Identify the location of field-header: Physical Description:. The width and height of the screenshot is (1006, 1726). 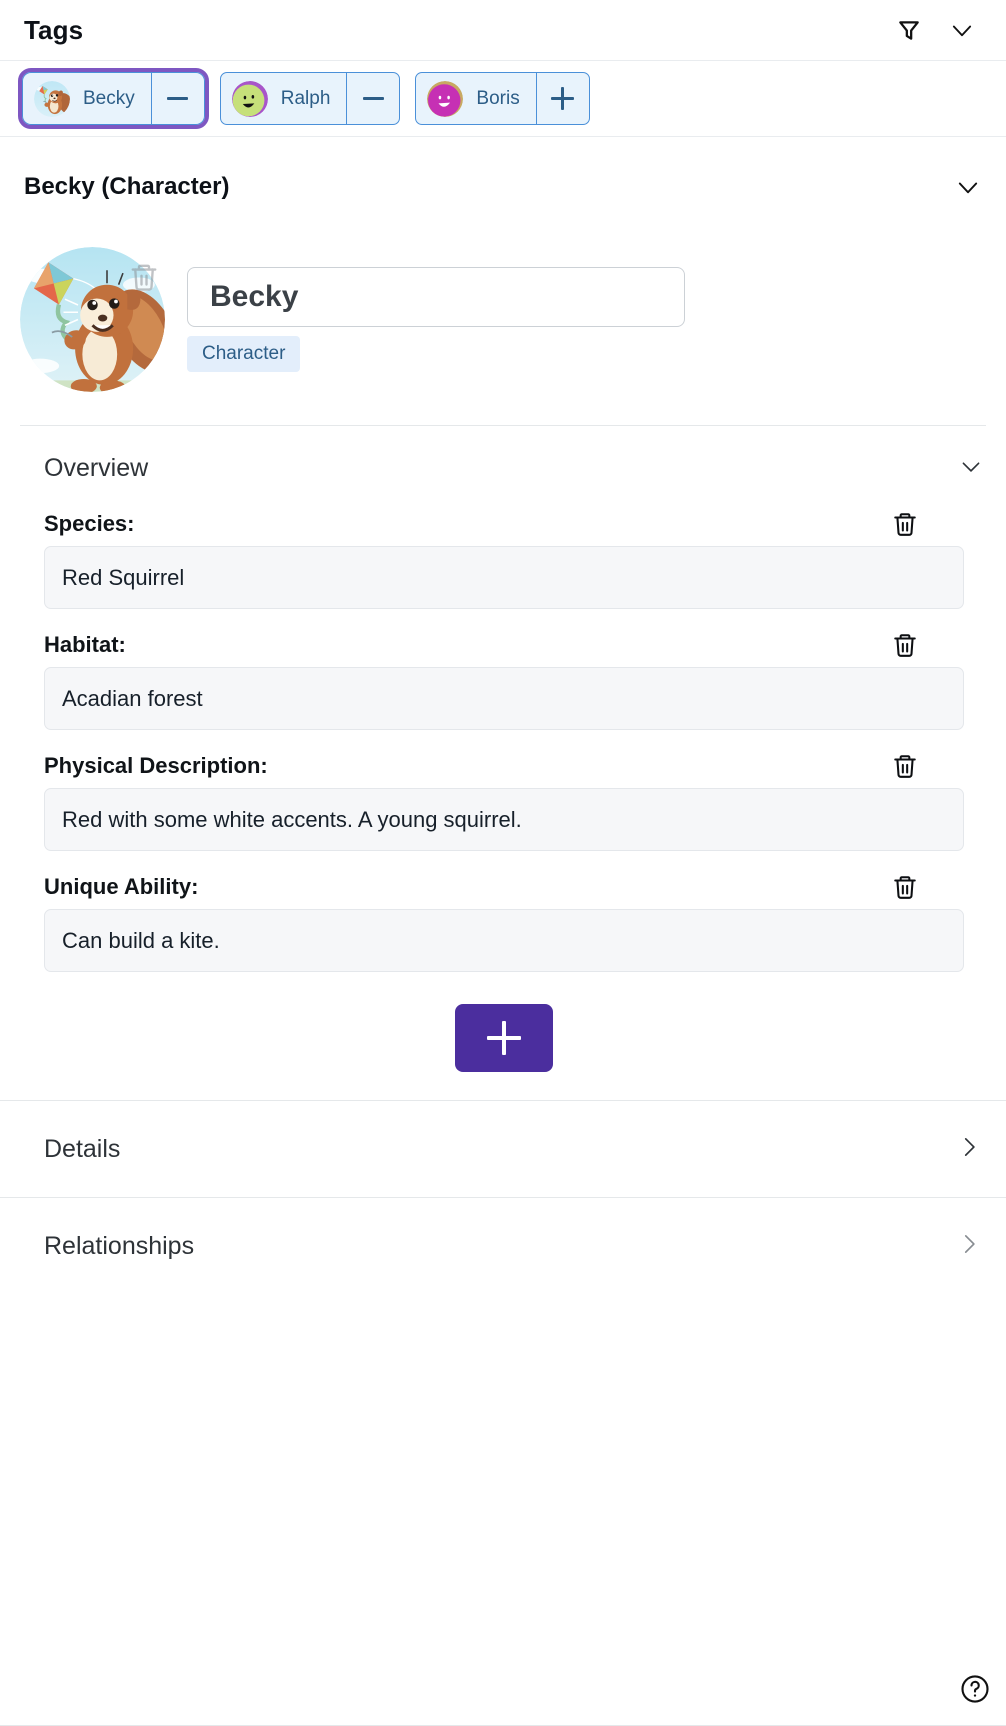
(504, 766).